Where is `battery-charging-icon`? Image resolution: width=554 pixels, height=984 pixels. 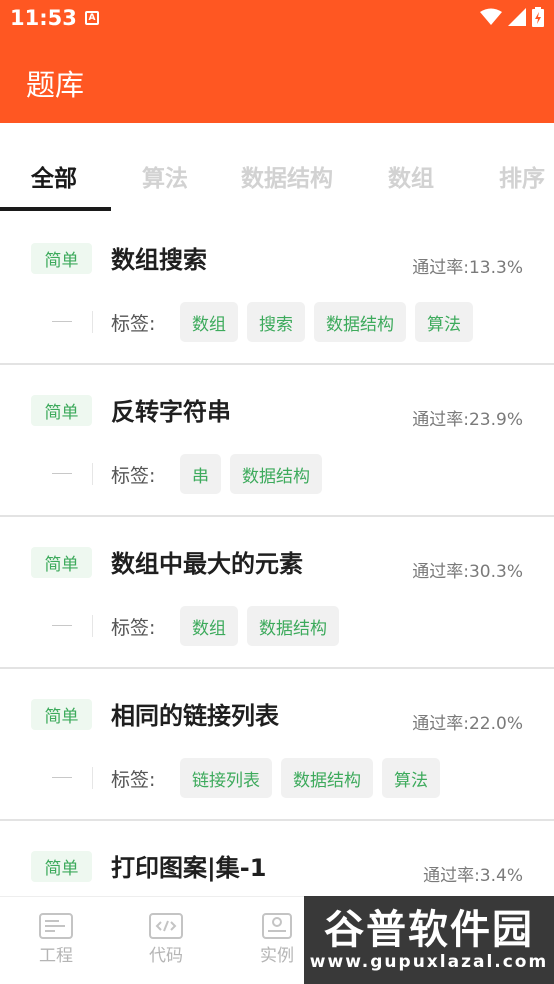 battery-charging-icon is located at coordinates (538, 17).